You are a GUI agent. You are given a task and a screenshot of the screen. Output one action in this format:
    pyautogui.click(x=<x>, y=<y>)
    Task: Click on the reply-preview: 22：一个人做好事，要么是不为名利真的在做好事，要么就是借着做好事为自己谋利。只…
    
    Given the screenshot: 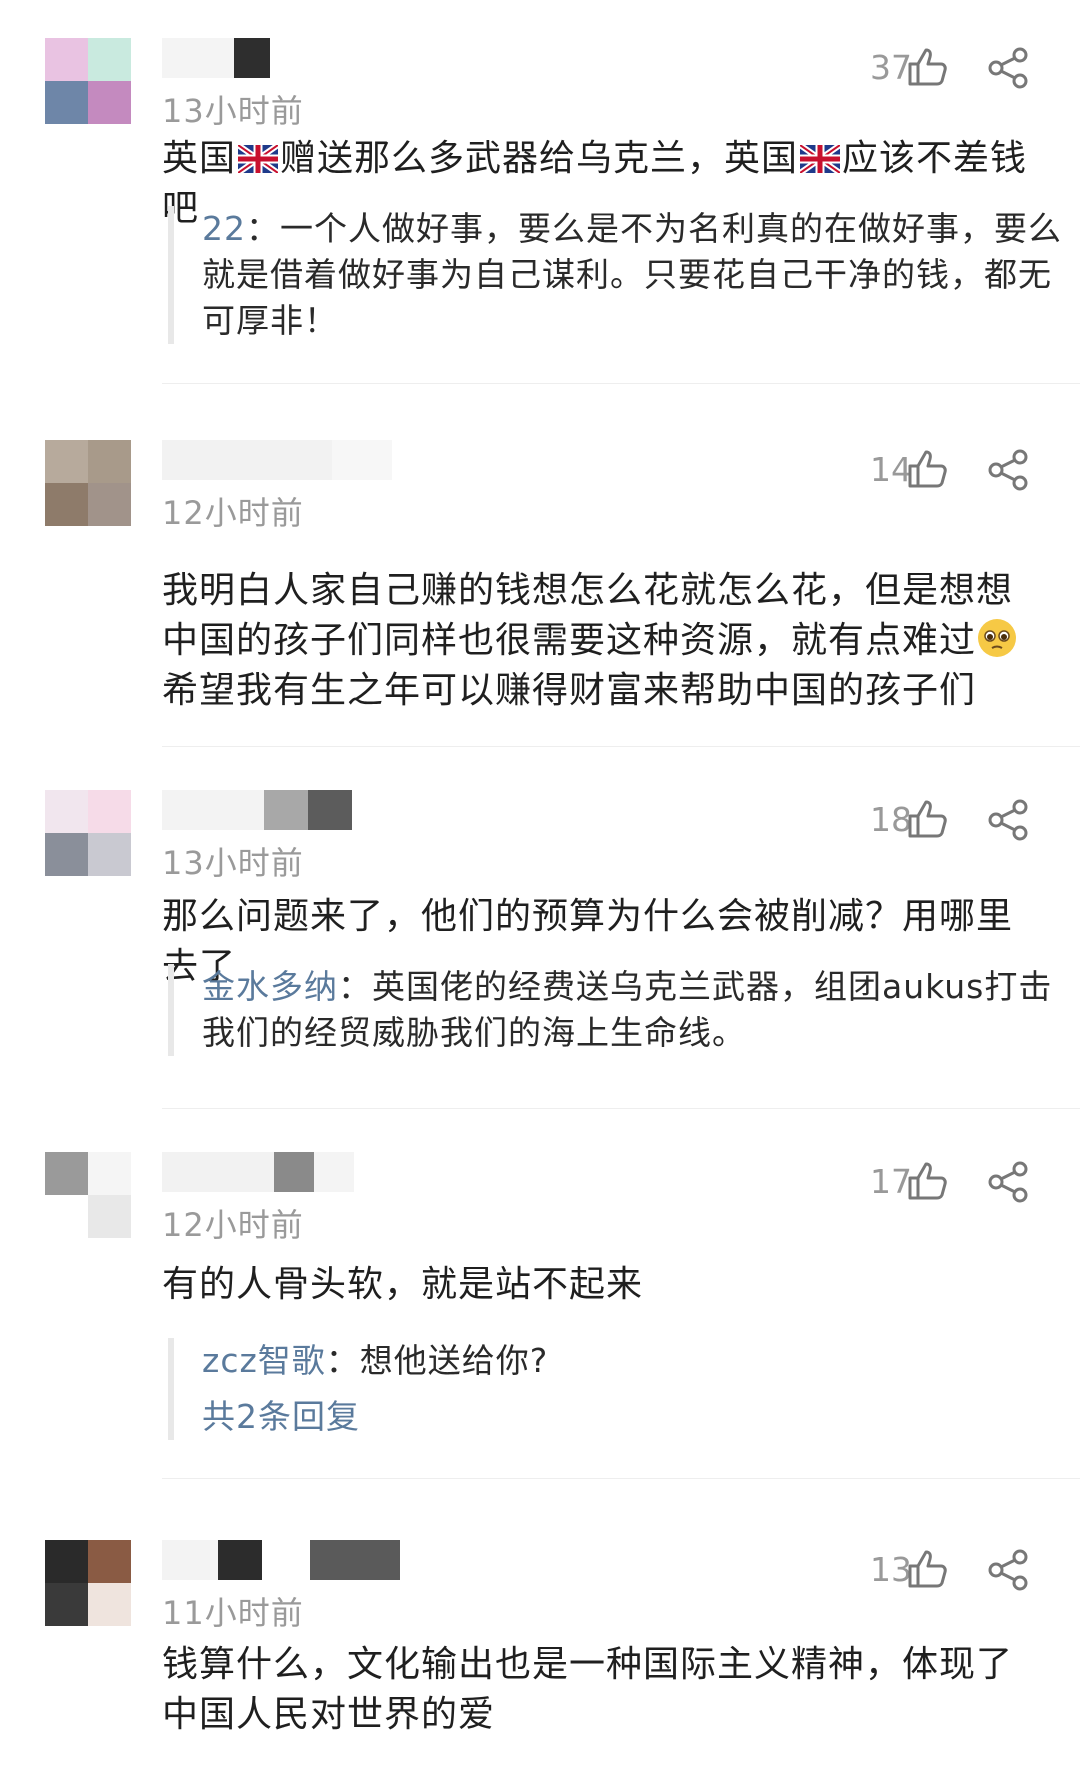 What is the action you would take?
    pyautogui.click(x=620, y=275)
    